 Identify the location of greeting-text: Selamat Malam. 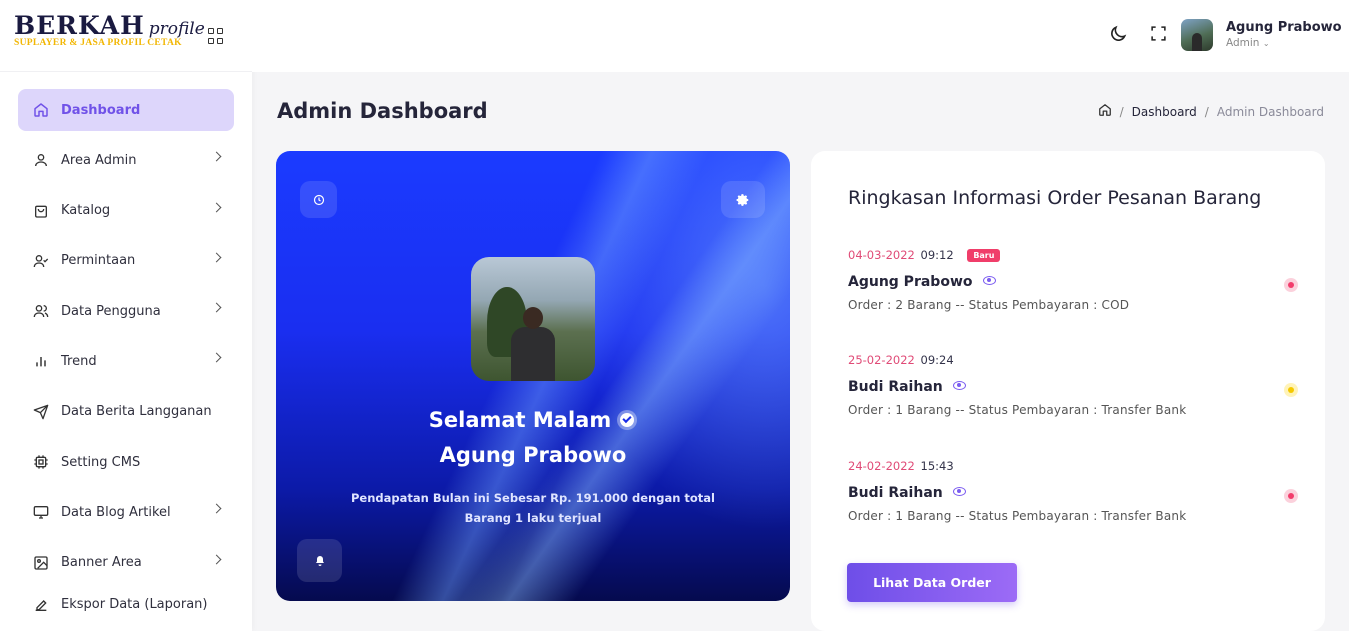
(520, 420).